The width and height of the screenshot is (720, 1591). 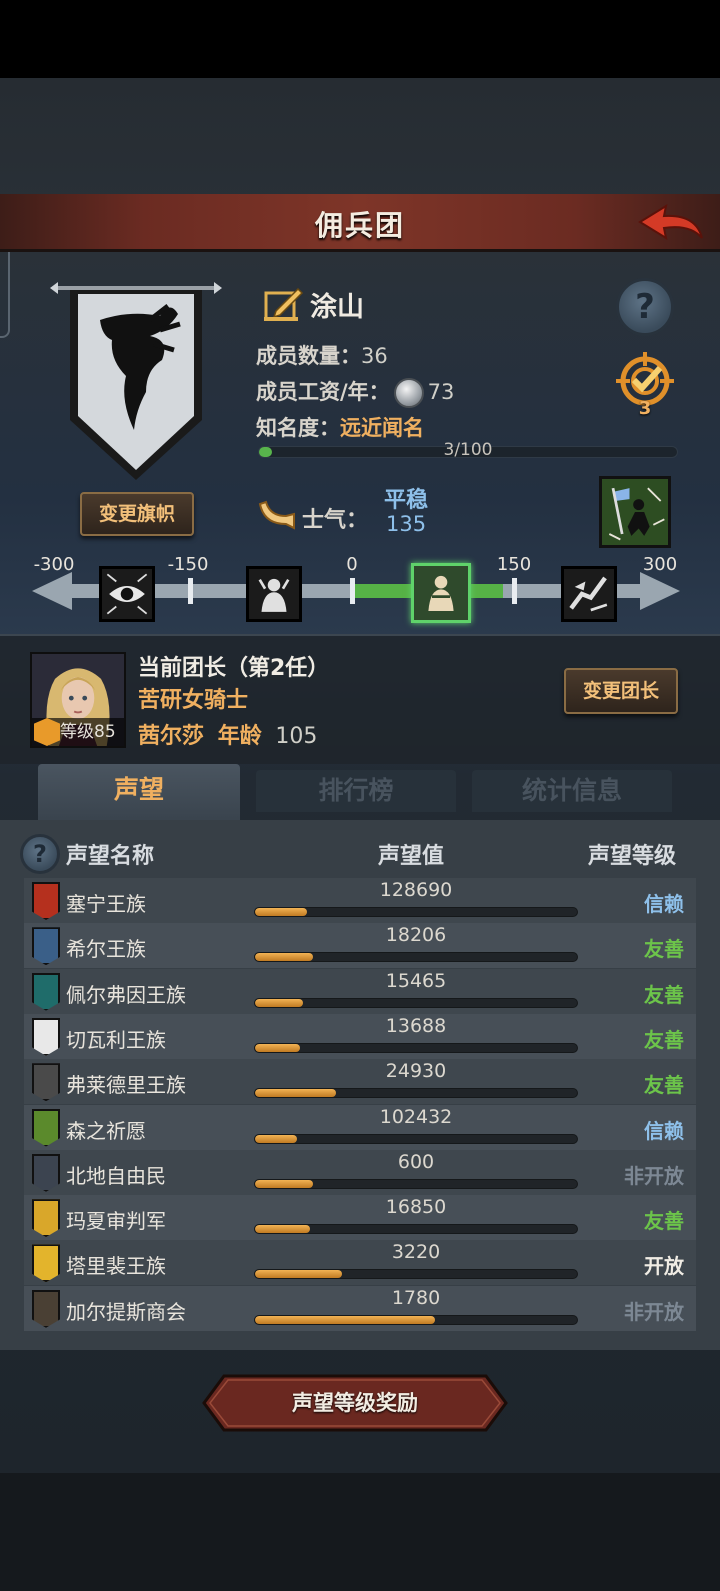 I want to click on table-row: 弗莱德里王族 24930 友善, so click(x=360, y=1082).